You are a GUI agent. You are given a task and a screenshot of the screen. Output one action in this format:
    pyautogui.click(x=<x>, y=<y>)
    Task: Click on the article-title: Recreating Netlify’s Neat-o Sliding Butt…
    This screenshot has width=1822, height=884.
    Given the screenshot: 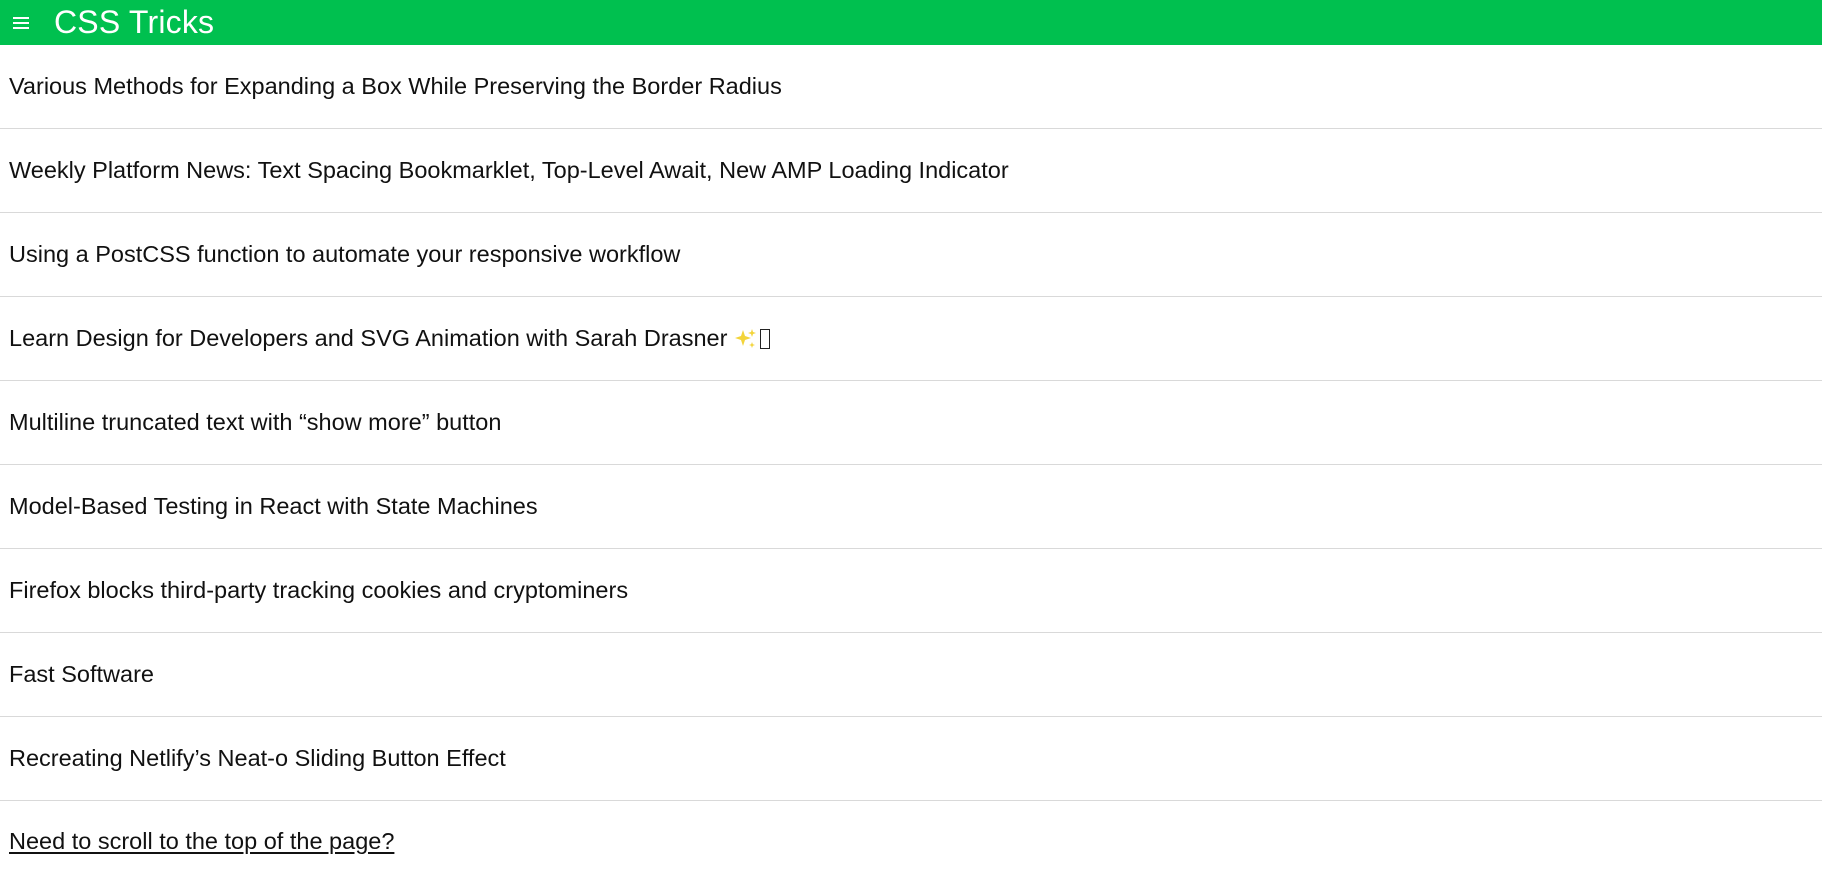 What is the action you would take?
    pyautogui.click(x=257, y=758)
    